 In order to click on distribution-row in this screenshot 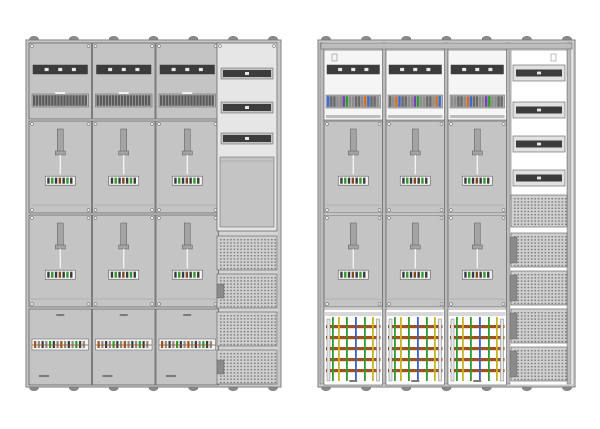, I will do `click(539, 110)`.